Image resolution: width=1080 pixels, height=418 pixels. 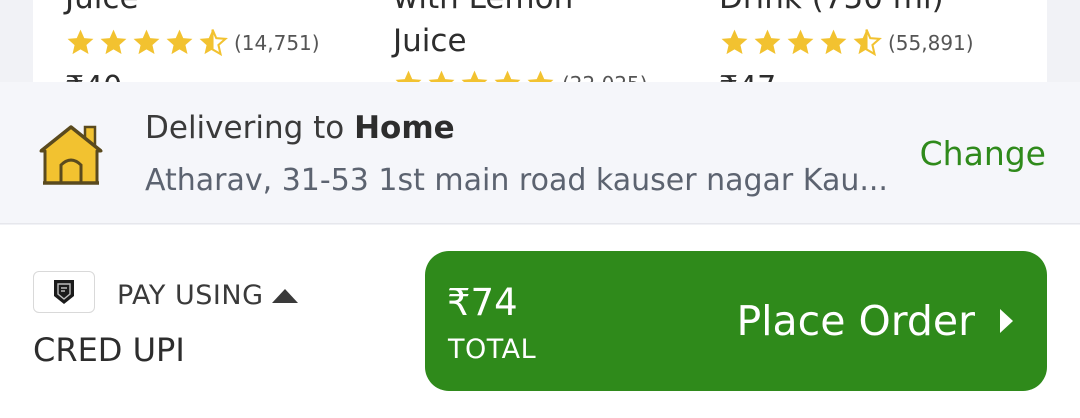 I want to click on product-rating: (55,891), so click(x=846, y=42).